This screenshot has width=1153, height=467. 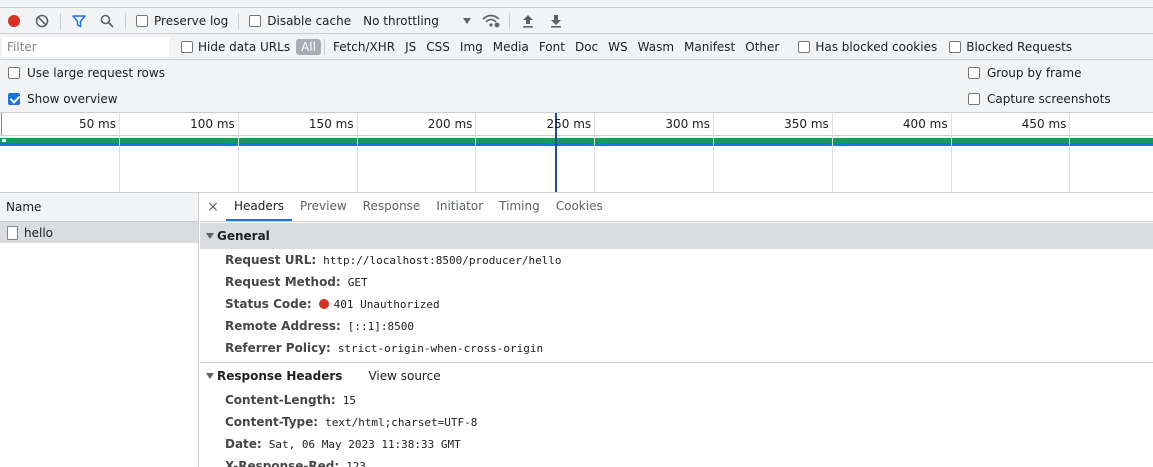 I want to click on use-large-rows-checkbox: Use large request rows, so click(x=86, y=73).